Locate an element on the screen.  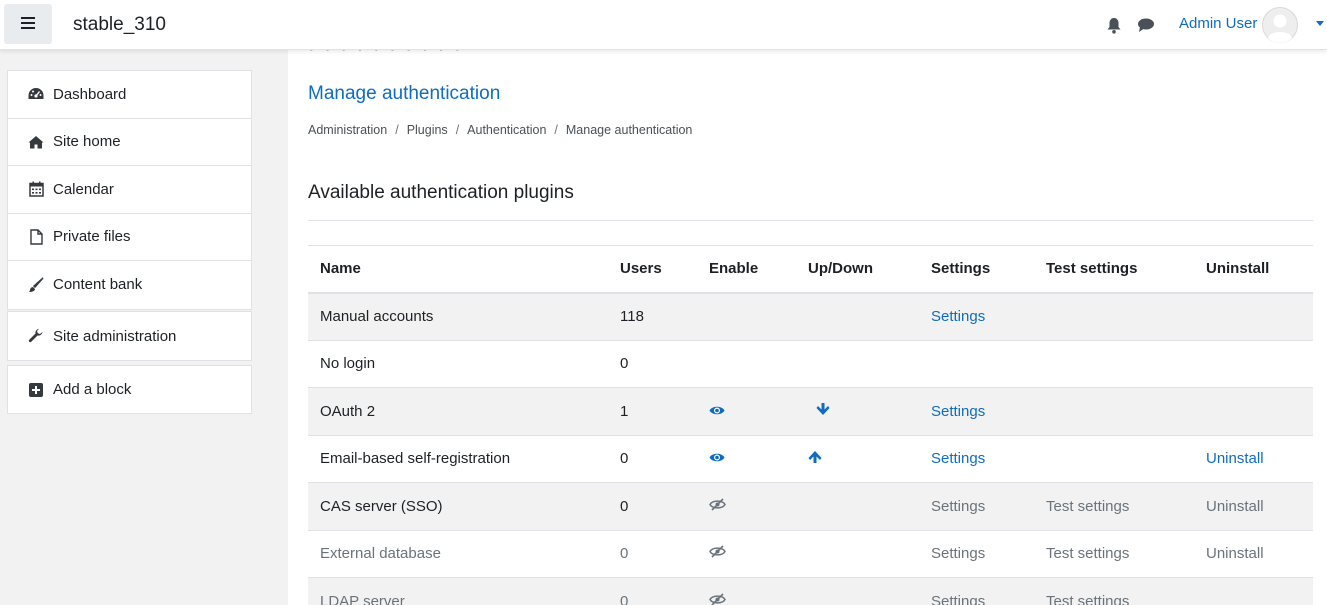
breadcrumb-item: Administration is located at coordinates (347, 130).